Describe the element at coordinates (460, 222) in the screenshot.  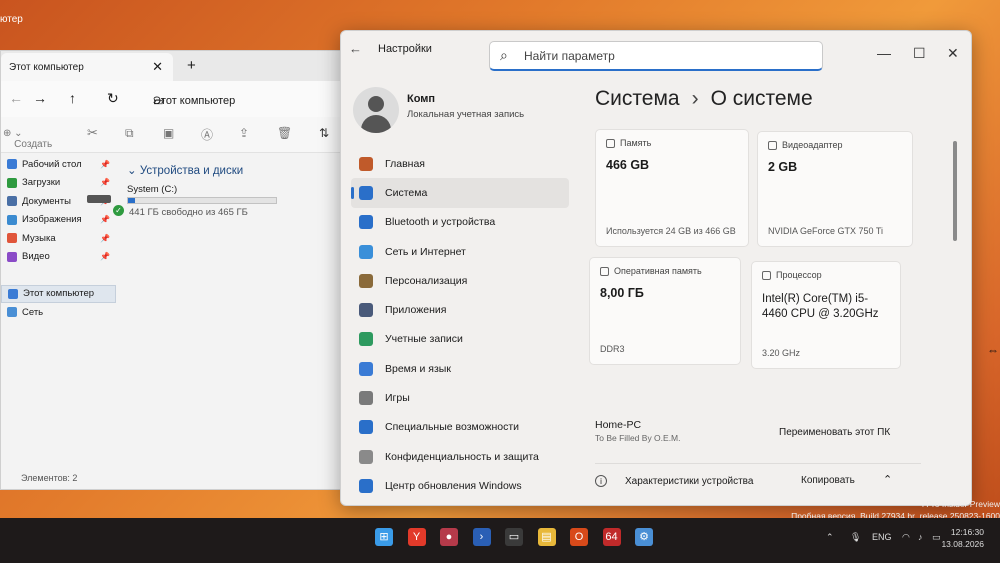
I see `nav-item: Bluetooth и устройства` at that location.